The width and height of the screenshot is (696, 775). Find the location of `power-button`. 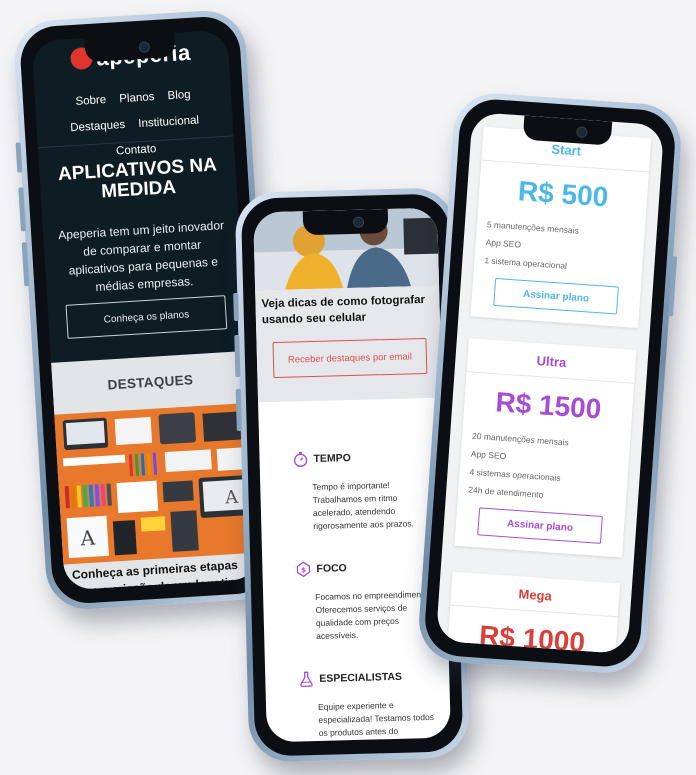

power-button is located at coordinates (672, 286).